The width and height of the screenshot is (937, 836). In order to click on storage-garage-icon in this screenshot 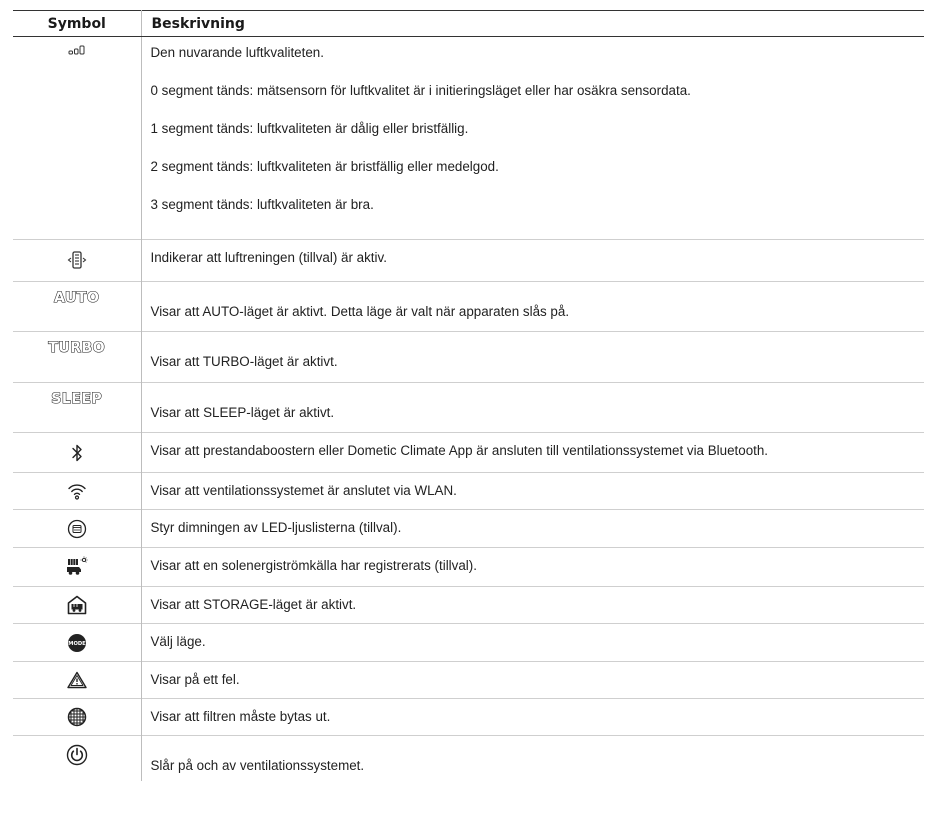, I will do `click(77, 605)`.